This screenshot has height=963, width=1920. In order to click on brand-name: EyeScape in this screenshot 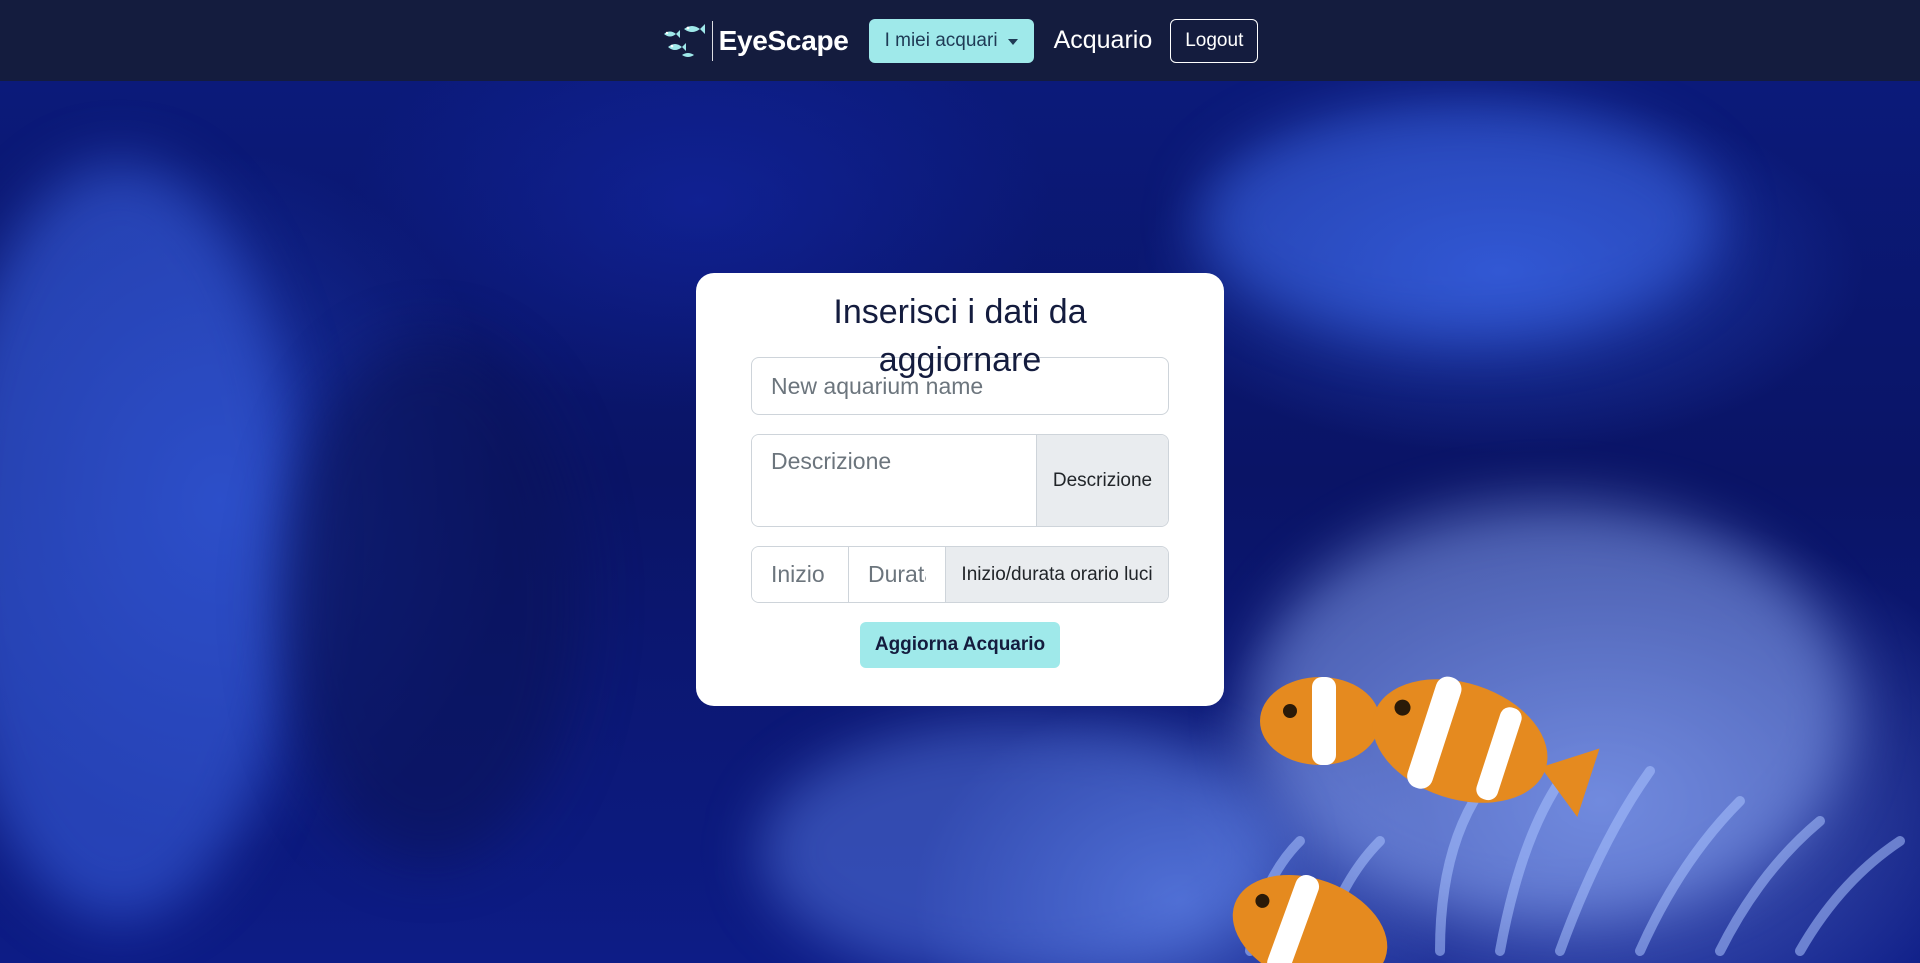, I will do `click(783, 40)`.